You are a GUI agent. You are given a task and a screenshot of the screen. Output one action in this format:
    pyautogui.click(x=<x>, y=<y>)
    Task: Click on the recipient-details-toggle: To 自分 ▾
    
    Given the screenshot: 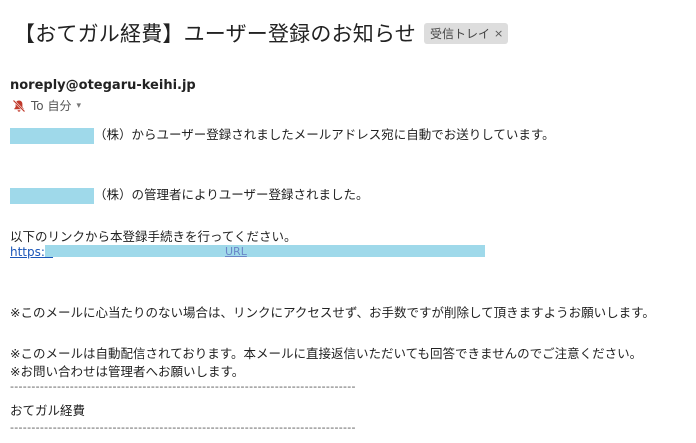 What is the action you would take?
    pyautogui.click(x=46, y=105)
    